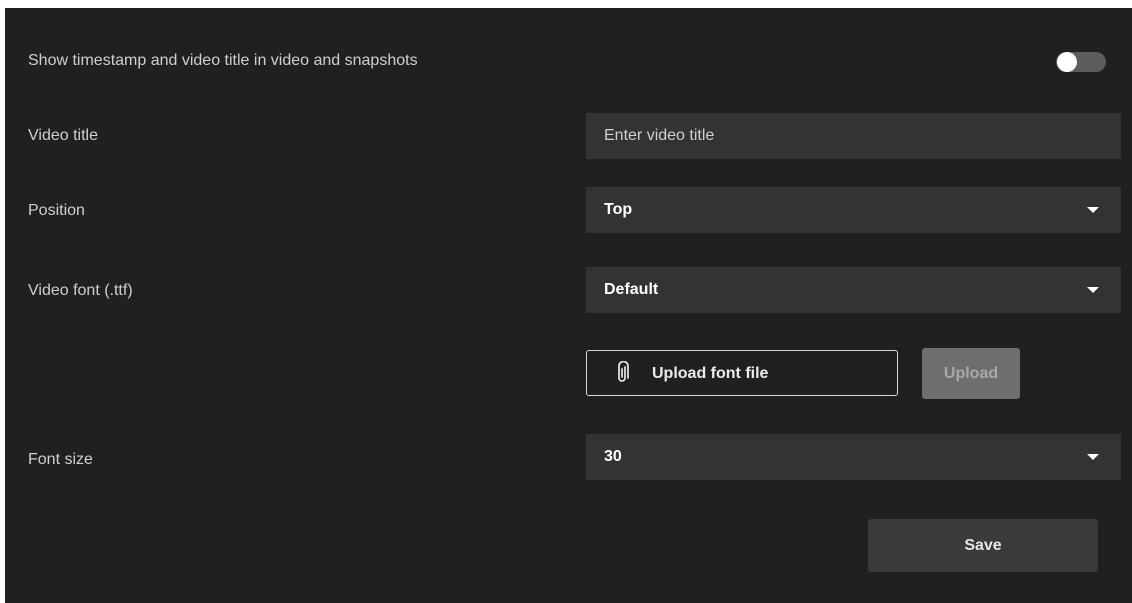 The image size is (1132, 603). What do you see at coordinates (983, 545) in the screenshot?
I see `save-button: Save` at bounding box center [983, 545].